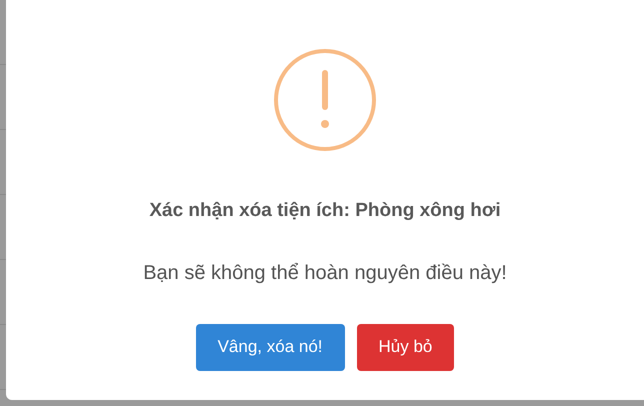  Describe the element at coordinates (325, 273) in the screenshot. I see `dialog-message: Bạn sẽ không thể hoàn nguyên điều này!` at that location.